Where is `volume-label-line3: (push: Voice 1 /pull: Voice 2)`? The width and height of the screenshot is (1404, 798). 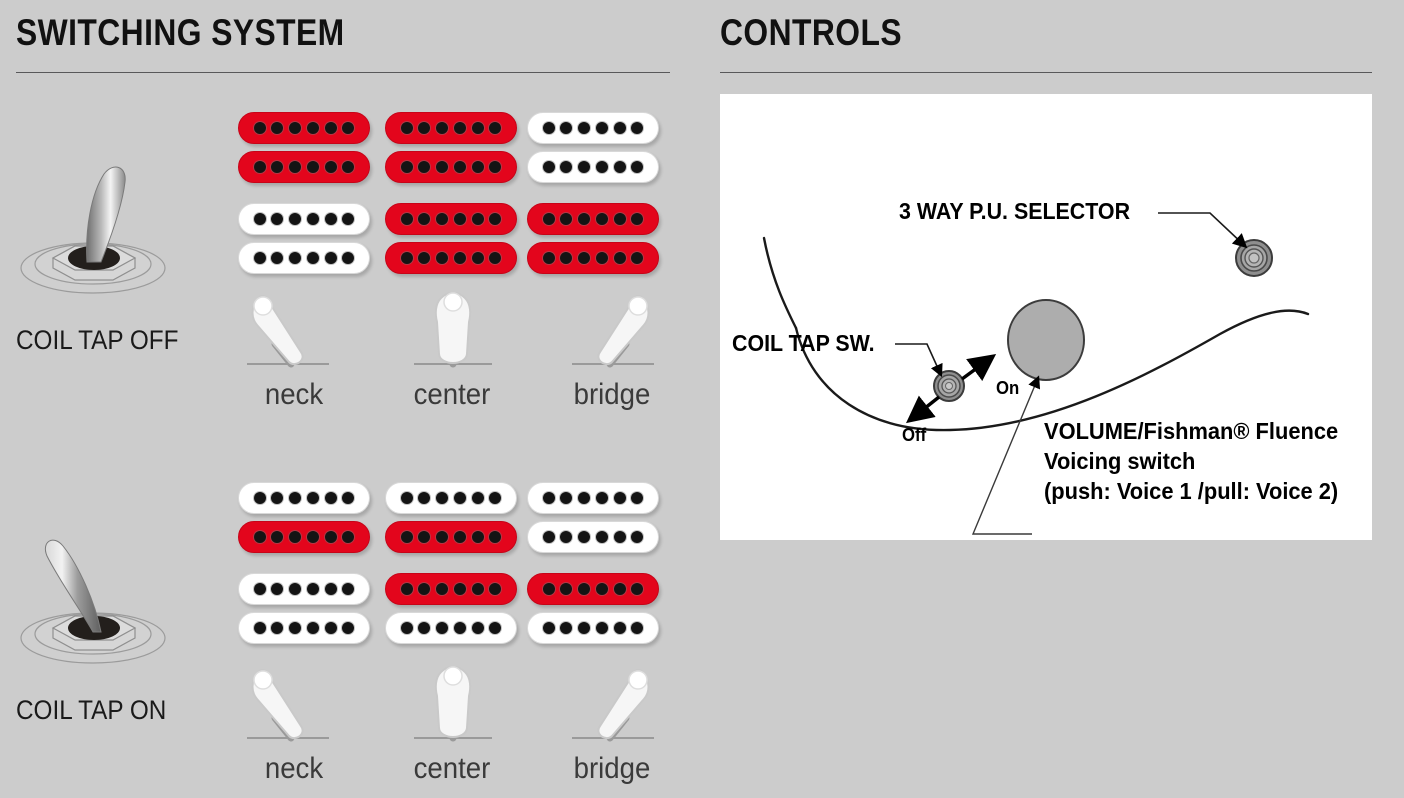 volume-label-line3: (push: Voice 1 /pull: Voice 2) is located at coordinates (1191, 491).